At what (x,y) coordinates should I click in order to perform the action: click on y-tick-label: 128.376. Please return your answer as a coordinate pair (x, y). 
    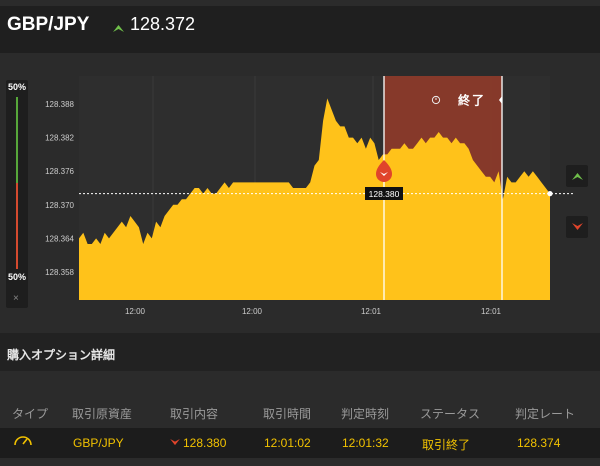
    Looking at the image, I should click on (59, 171).